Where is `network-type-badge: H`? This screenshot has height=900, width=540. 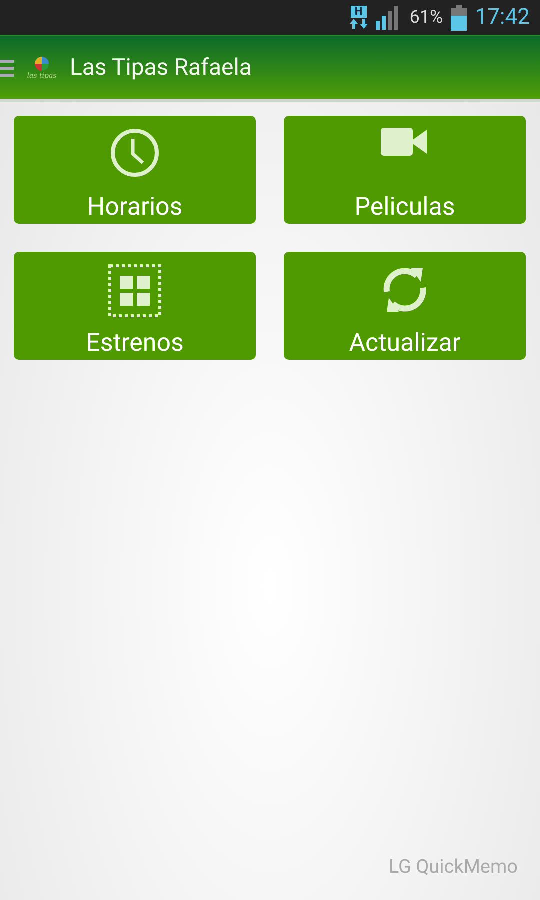
network-type-badge: H is located at coordinates (358, 12).